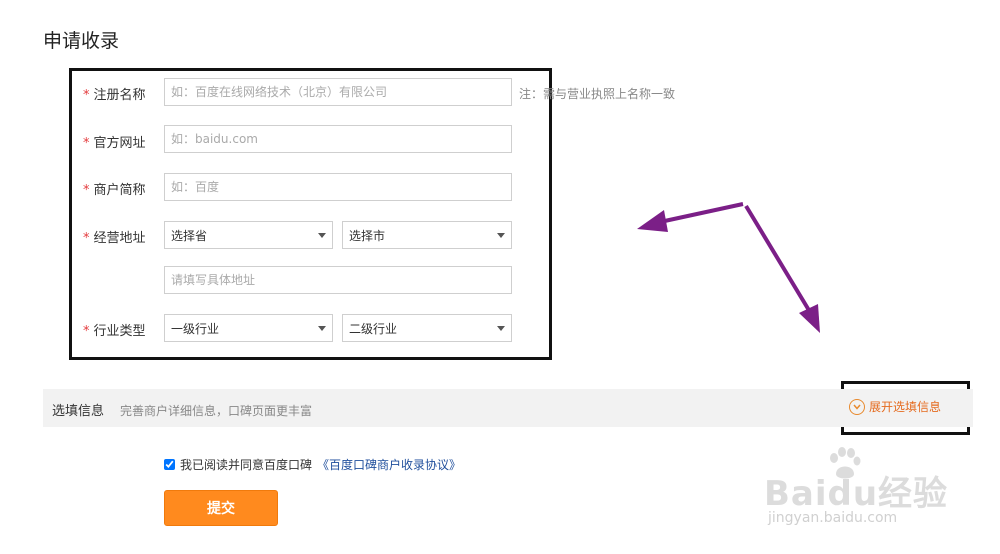 The image size is (1000, 554). What do you see at coordinates (189, 235) in the screenshot?
I see `province-select-value: 选择省` at bounding box center [189, 235].